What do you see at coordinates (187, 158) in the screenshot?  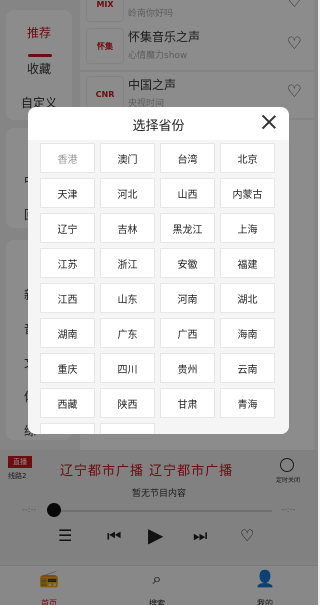 I see `province-option: 台湾` at bounding box center [187, 158].